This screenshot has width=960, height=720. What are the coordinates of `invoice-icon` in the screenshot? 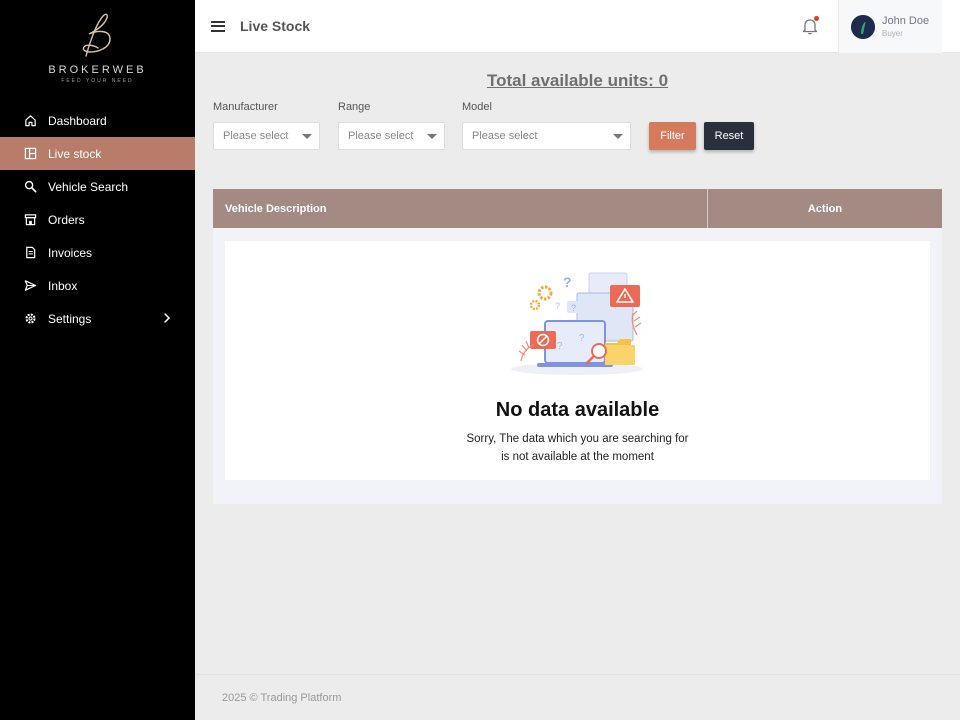 It's located at (30, 253).